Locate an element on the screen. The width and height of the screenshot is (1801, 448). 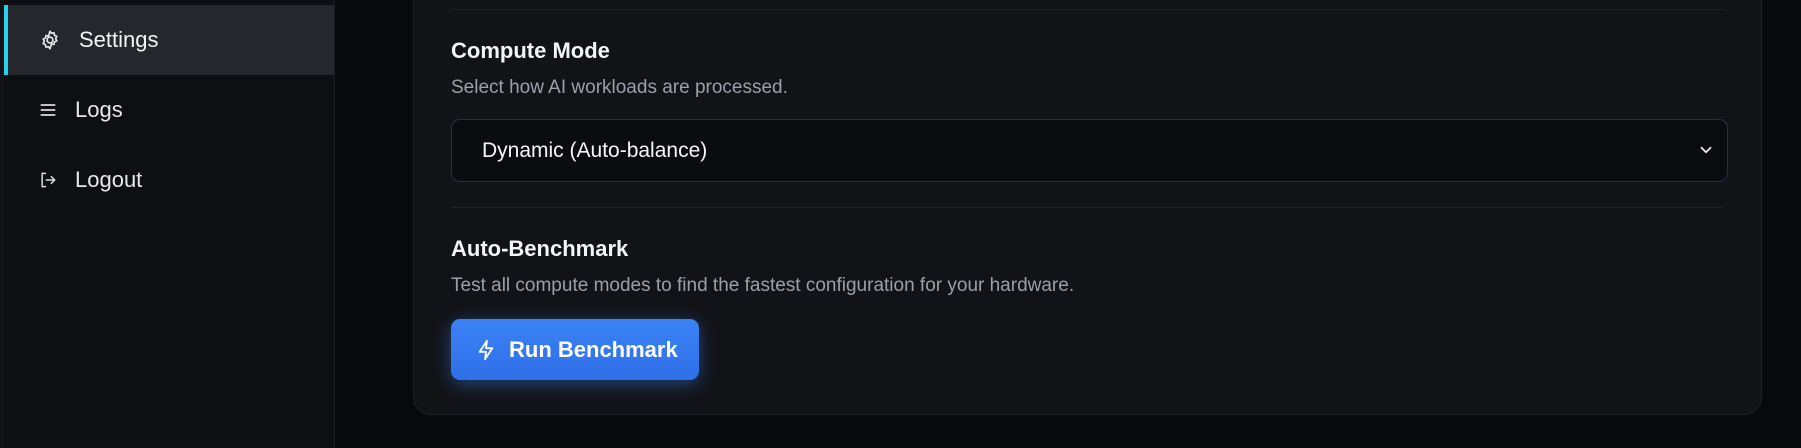
compute-mode-select: Dynamic (Auto-balance) is located at coordinates (1089, 150).